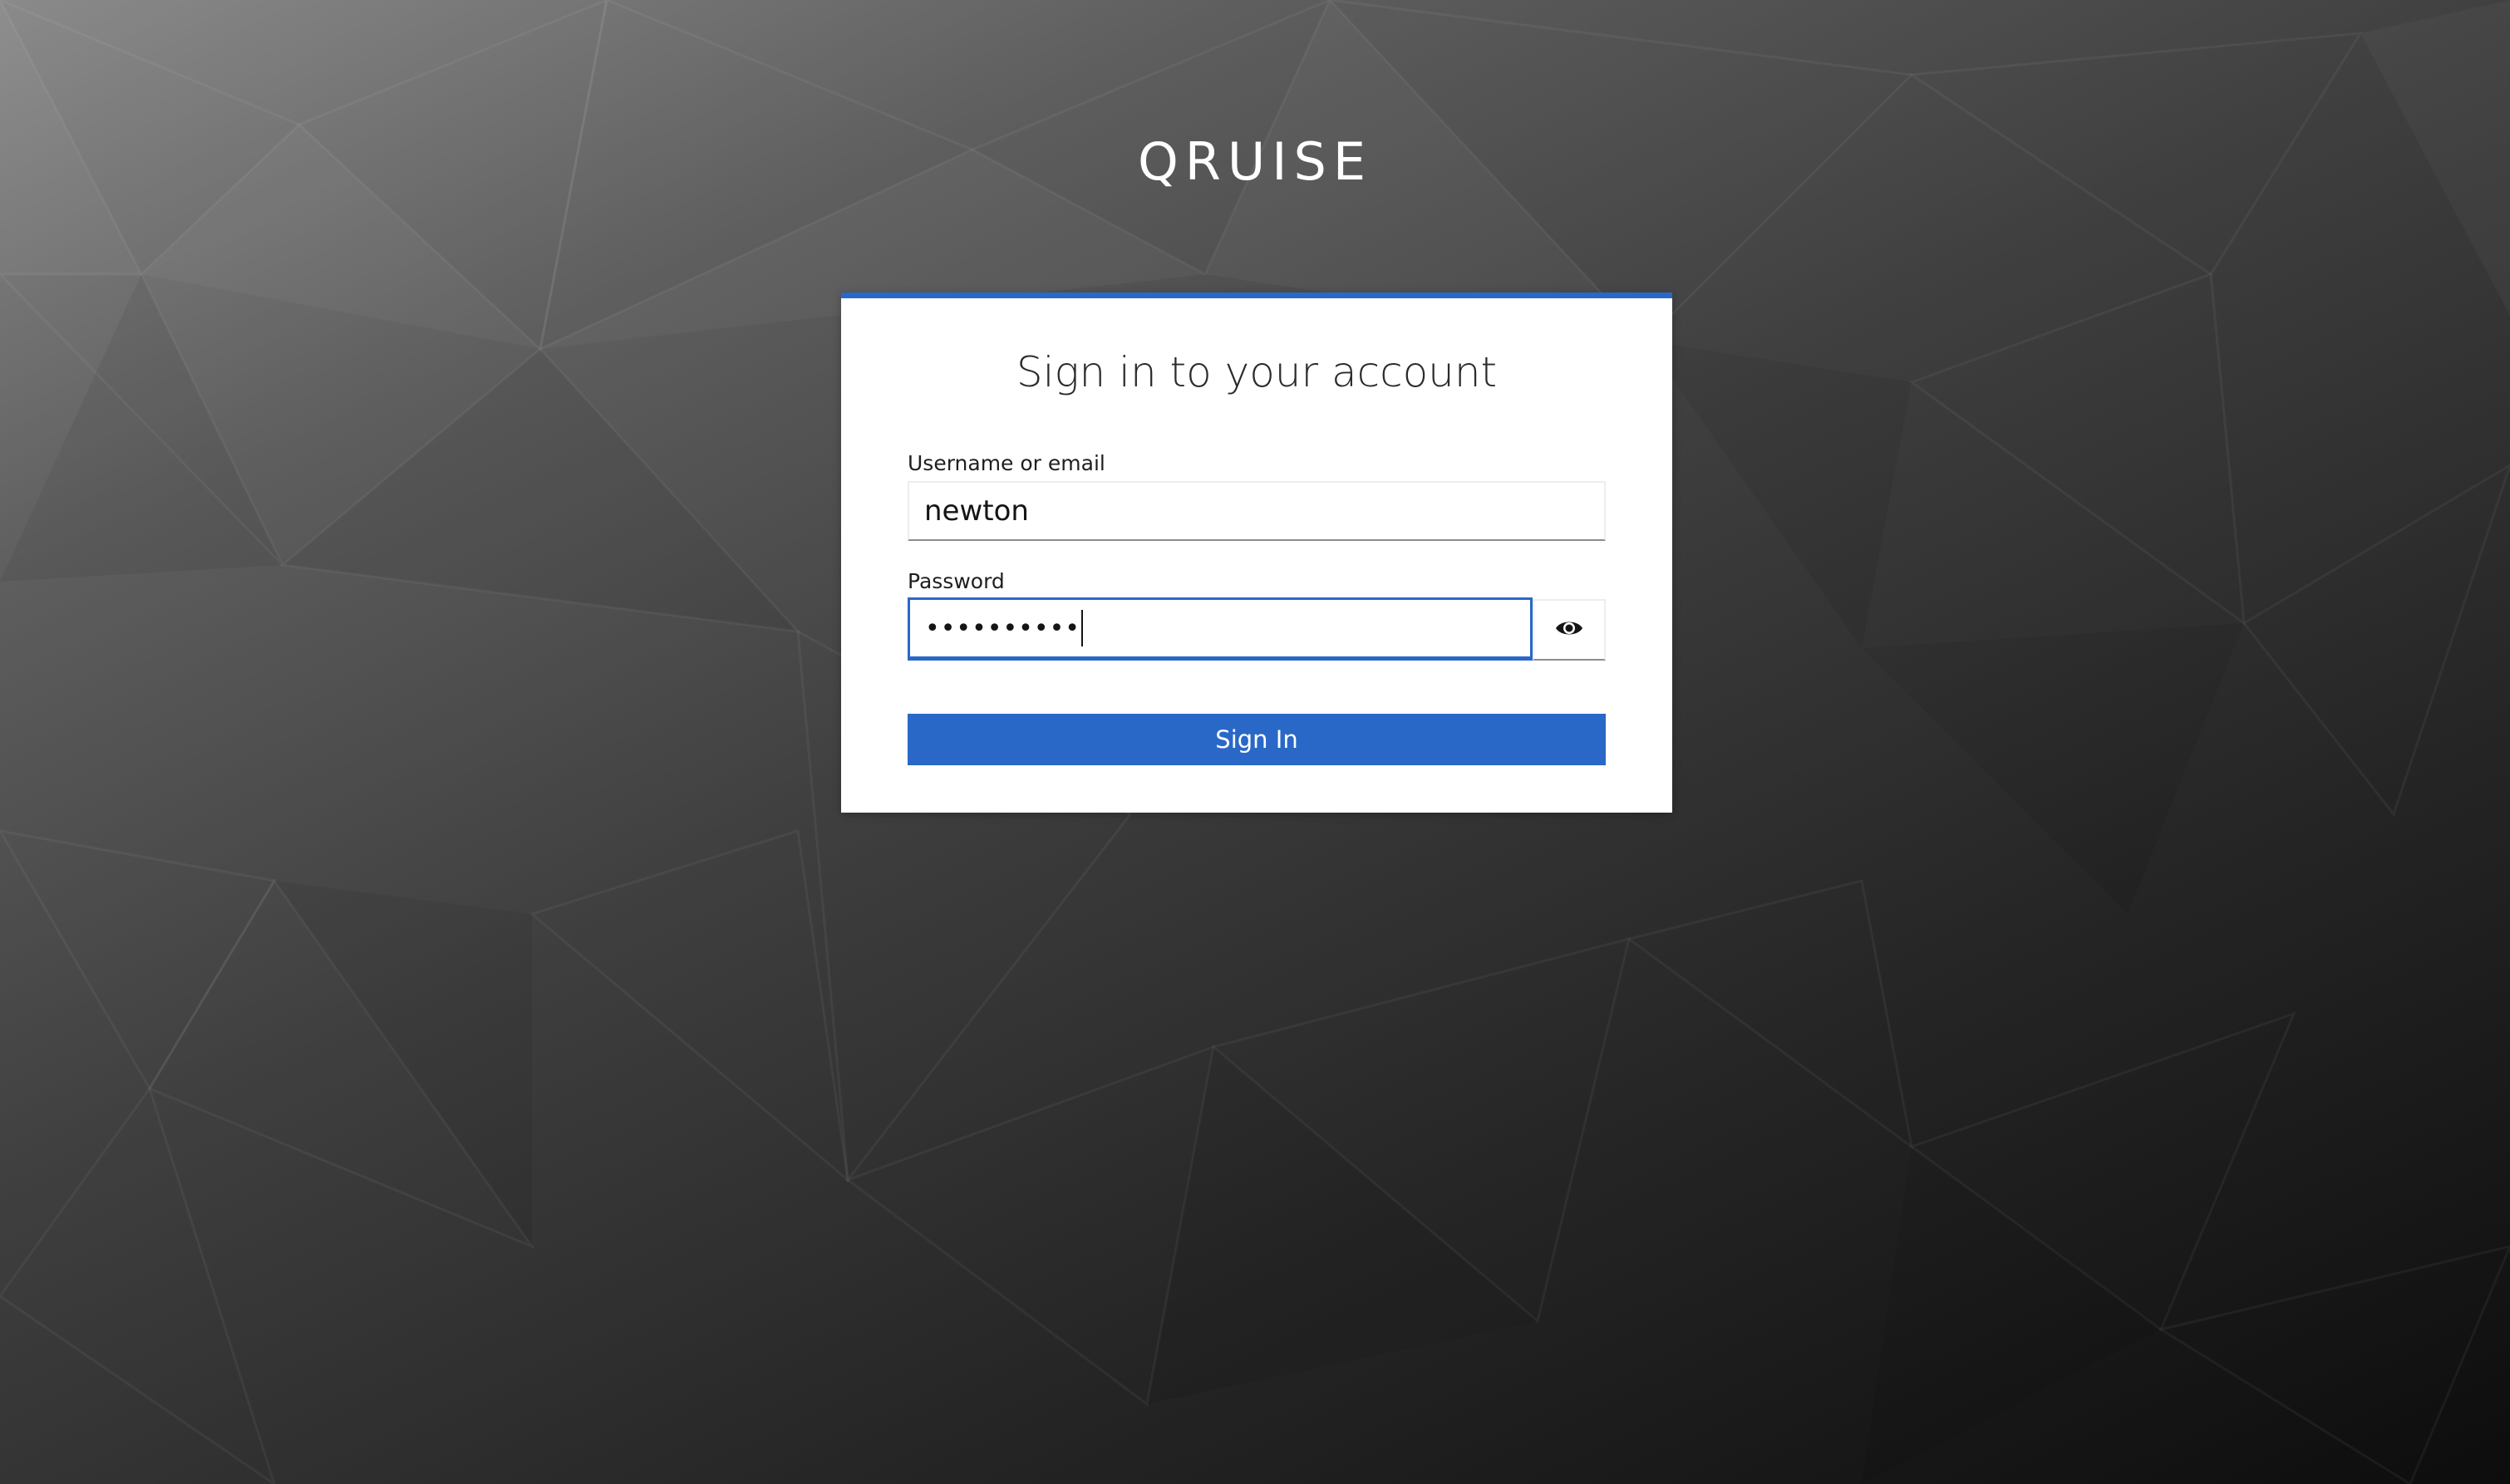 The height and width of the screenshot is (1484, 2510). What do you see at coordinates (1002, 628) in the screenshot?
I see `password-masked-value: ••••••••••` at bounding box center [1002, 628].